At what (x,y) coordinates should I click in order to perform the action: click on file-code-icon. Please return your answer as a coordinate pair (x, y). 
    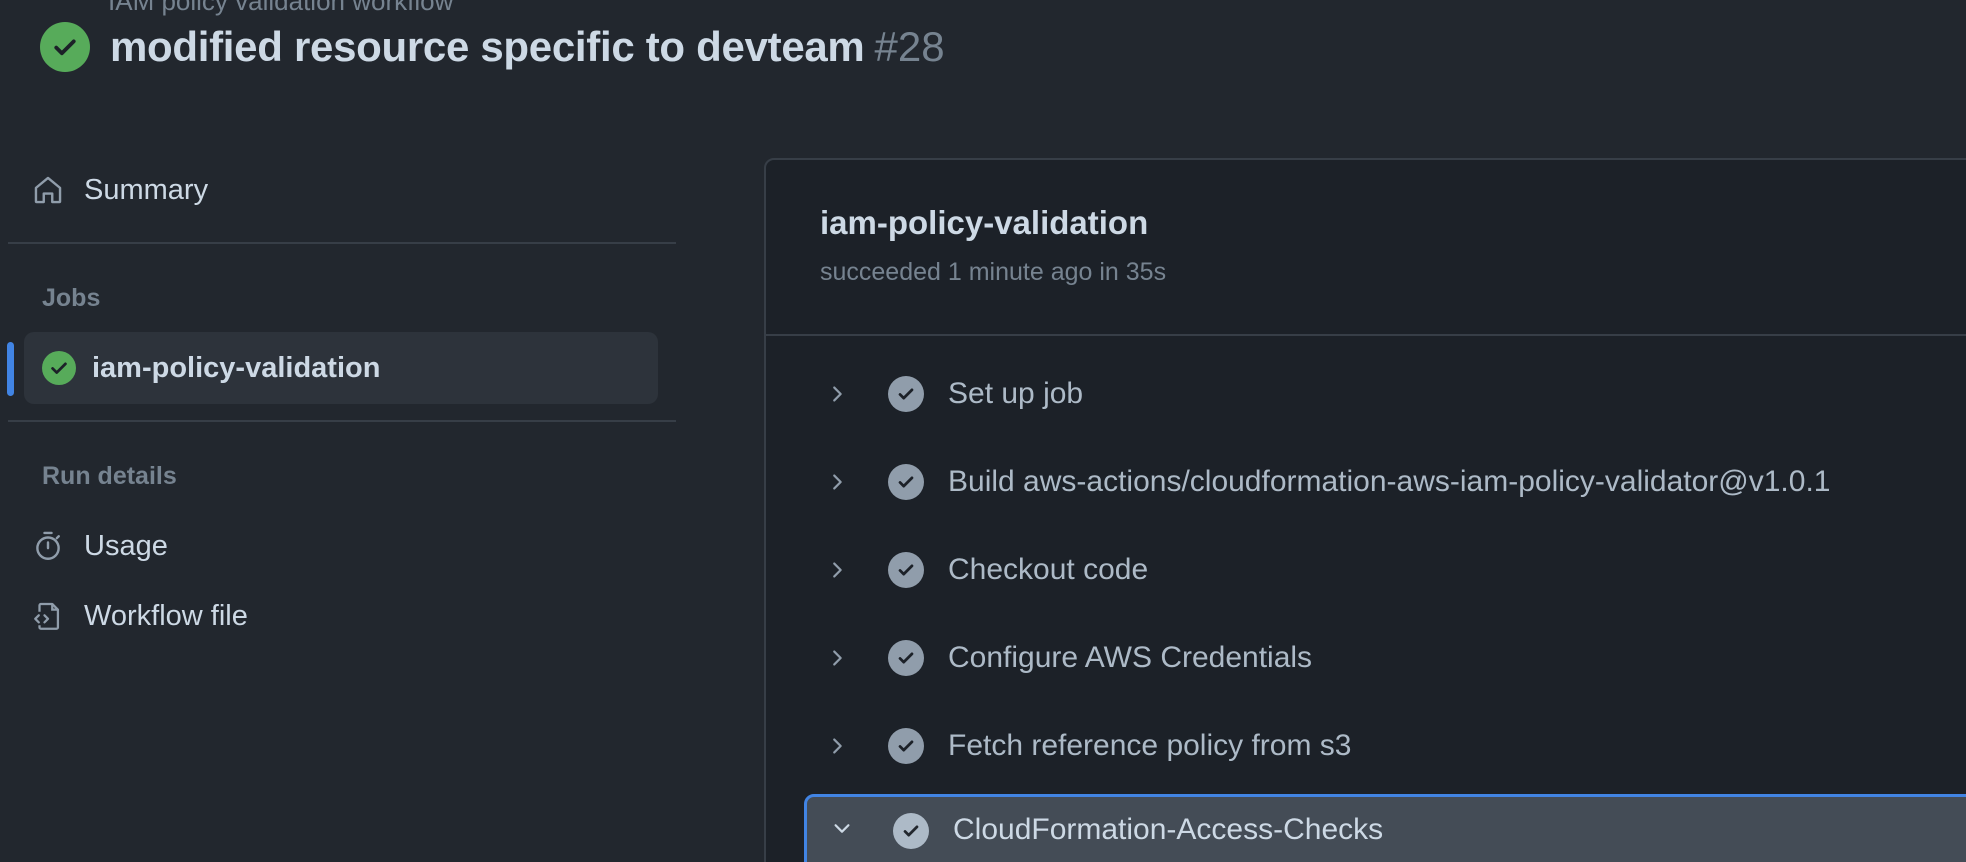
    Looking at the image, I should click on (48, 616).